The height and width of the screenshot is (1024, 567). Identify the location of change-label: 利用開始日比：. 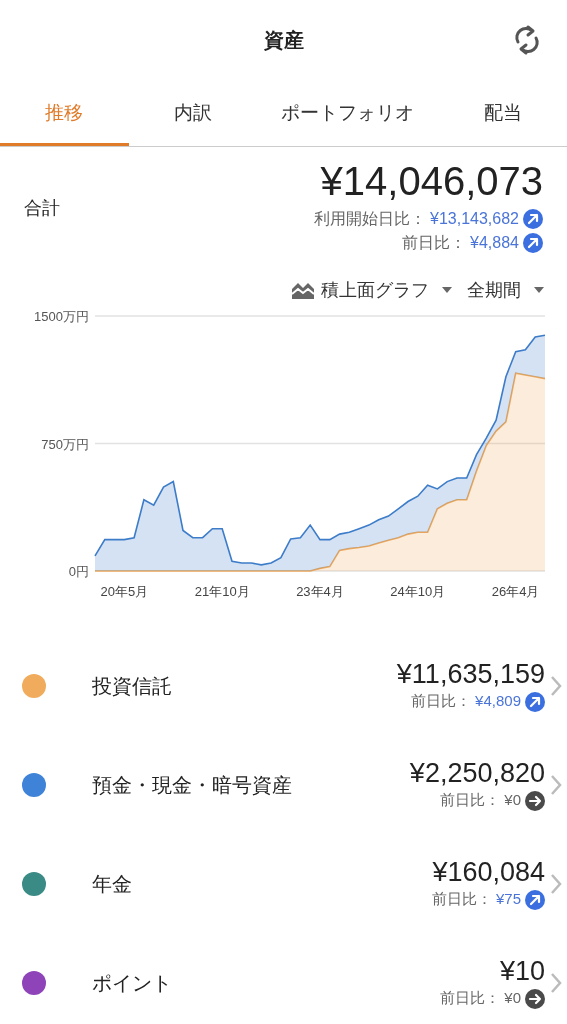
(370, 219).